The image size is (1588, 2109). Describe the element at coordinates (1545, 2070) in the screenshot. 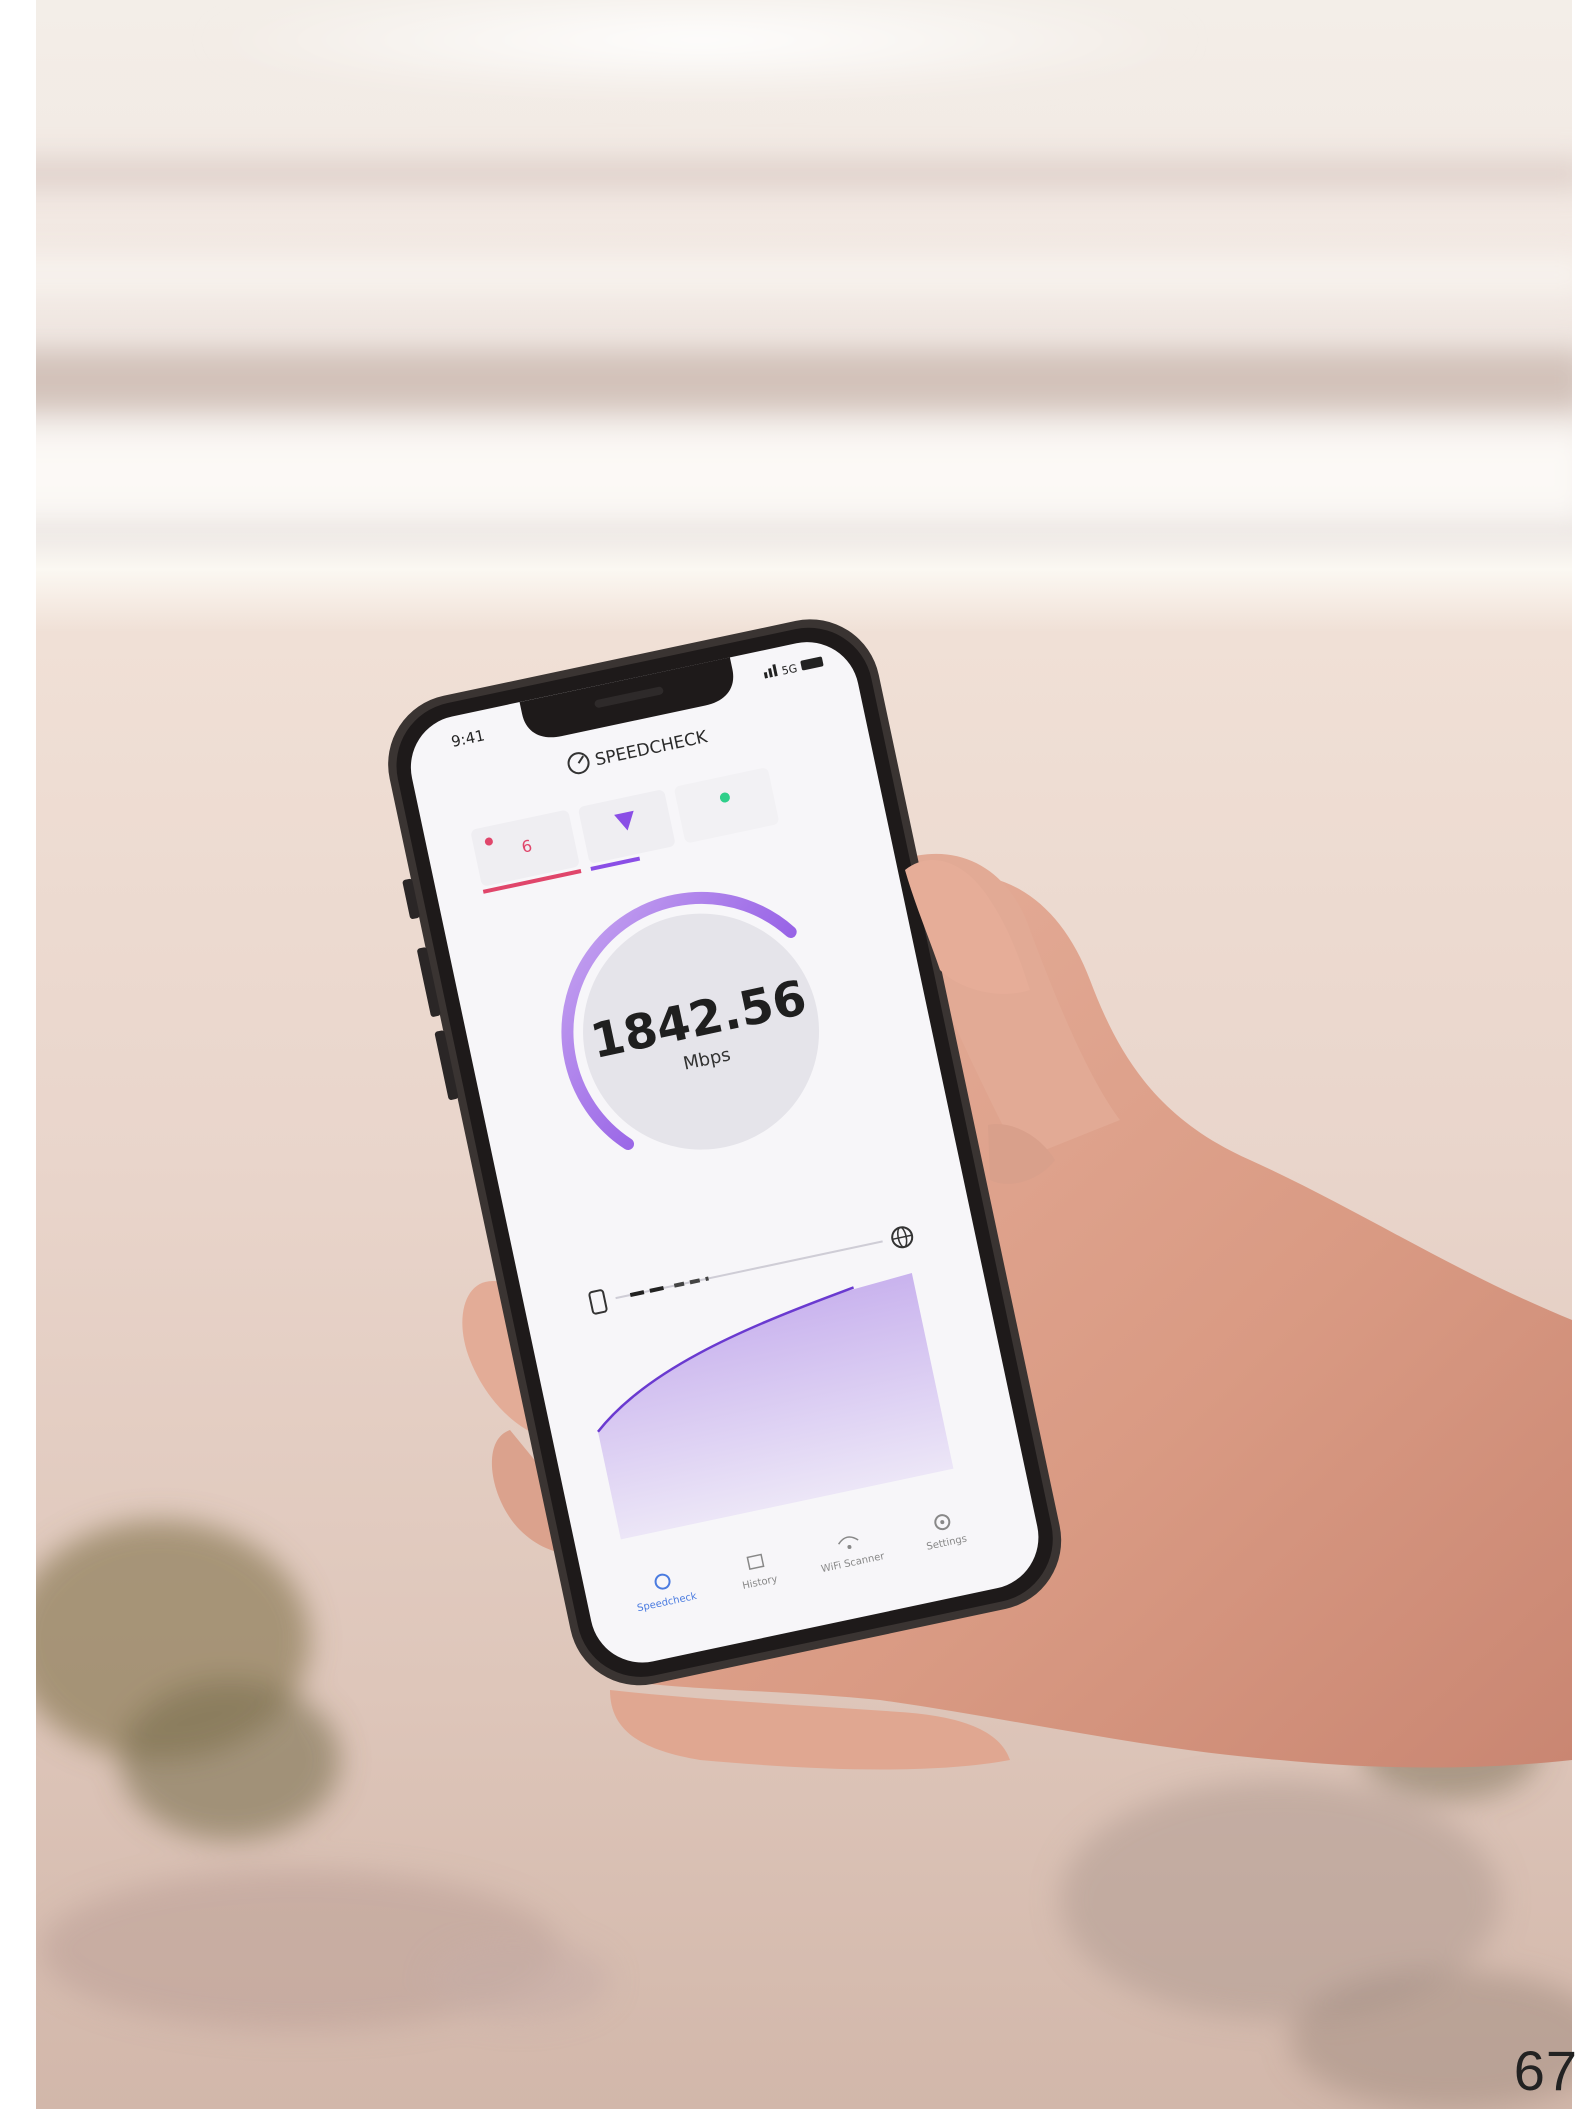

I see `page-number: 67` at that location.